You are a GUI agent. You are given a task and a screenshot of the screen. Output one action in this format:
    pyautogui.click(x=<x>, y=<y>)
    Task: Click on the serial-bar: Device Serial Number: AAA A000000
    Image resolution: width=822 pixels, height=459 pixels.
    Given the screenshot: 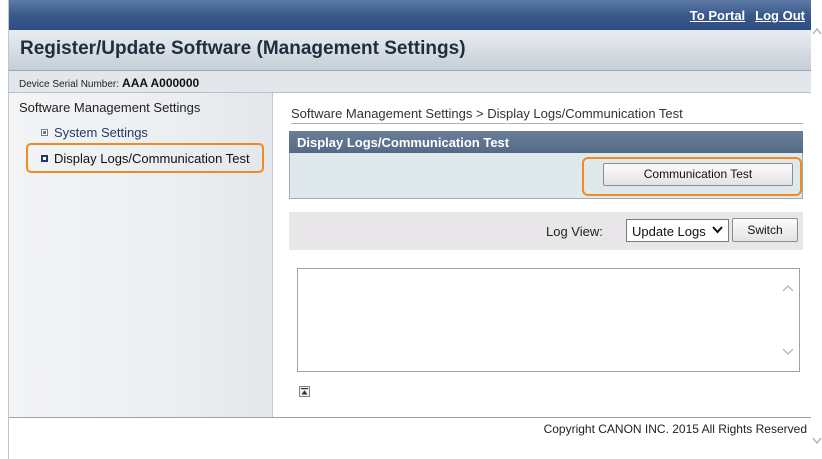 What is the action you would take?
    pyautogui.click(x=410, y=82)
    